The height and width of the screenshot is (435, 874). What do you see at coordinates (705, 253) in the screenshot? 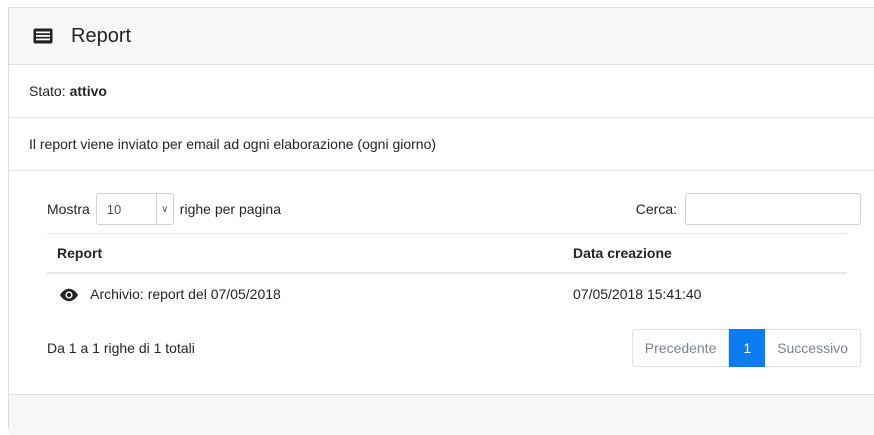
I see `column-header-date: Data creazione` at bounding box center [705, 253].